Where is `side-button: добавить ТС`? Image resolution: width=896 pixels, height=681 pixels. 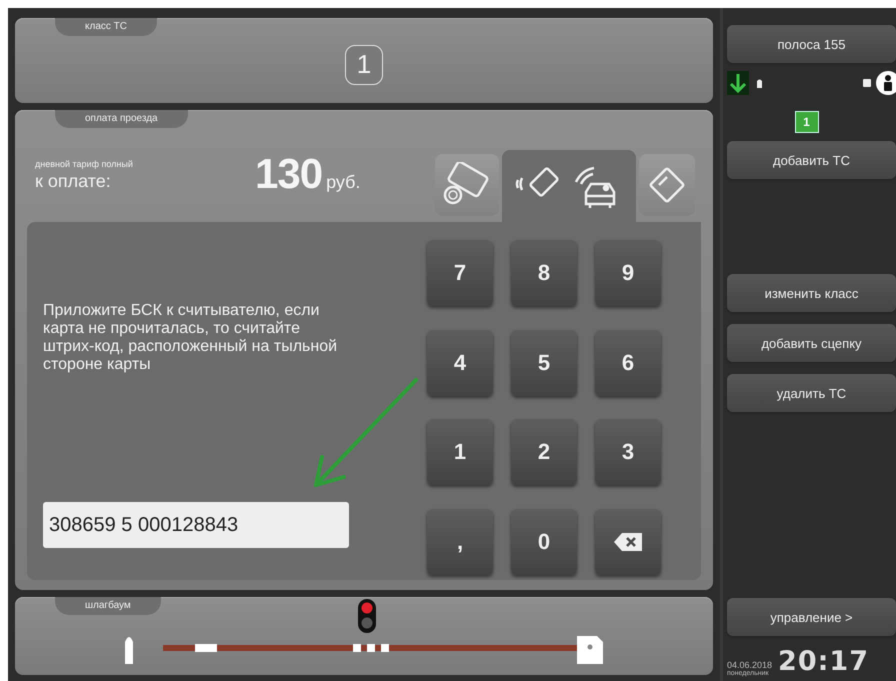
side-button: добавить ТС is located at coordinates (811, 160).